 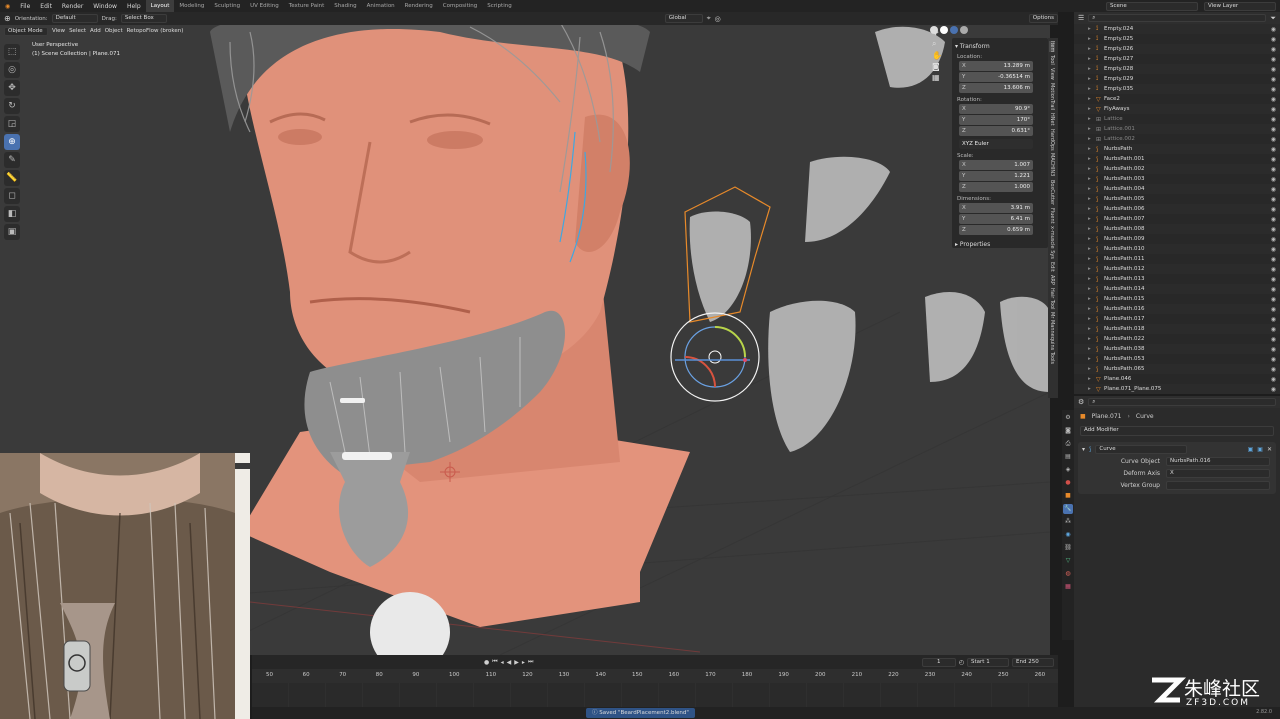 I want to click on workspace-tab-sculpting: Sculpting, so click(x=227, y=6).